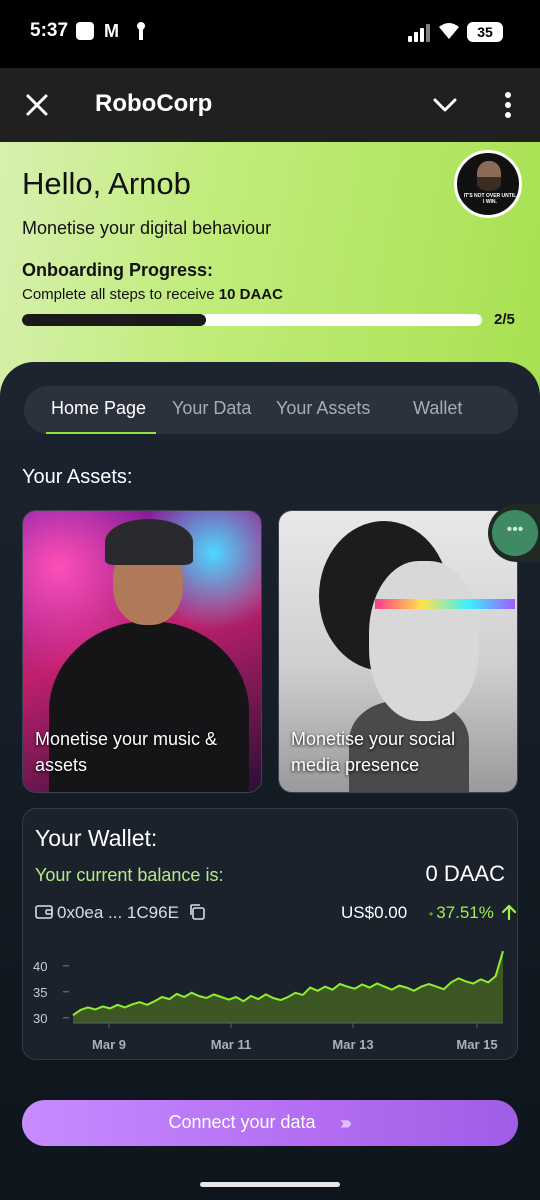  Describe the element at coordinates (98, 408) in the screenshot. I see `tab-home-page: Home Page` at that location.